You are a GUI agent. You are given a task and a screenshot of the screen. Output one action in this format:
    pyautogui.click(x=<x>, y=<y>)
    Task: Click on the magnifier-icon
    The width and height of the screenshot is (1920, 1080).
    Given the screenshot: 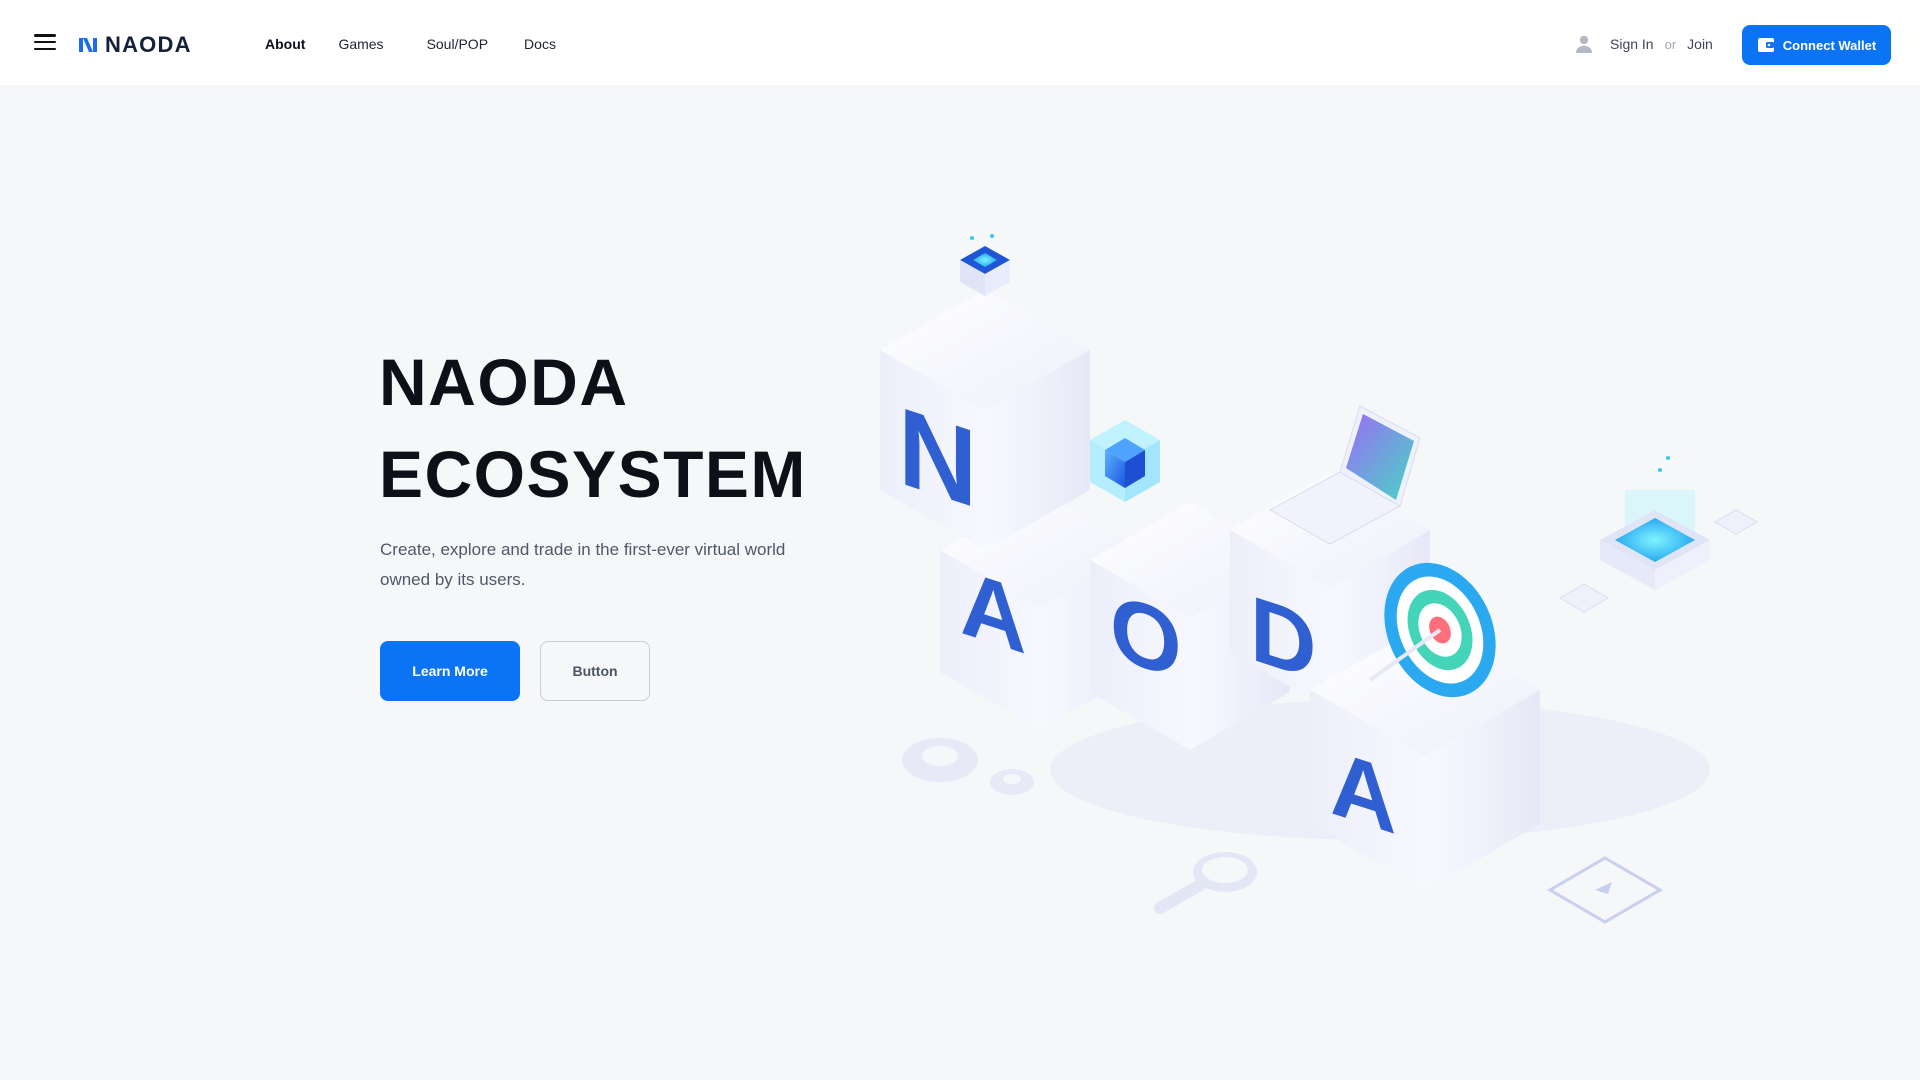 What is the action you would take?
    pyautogui.click(x=1205, y=883)
    